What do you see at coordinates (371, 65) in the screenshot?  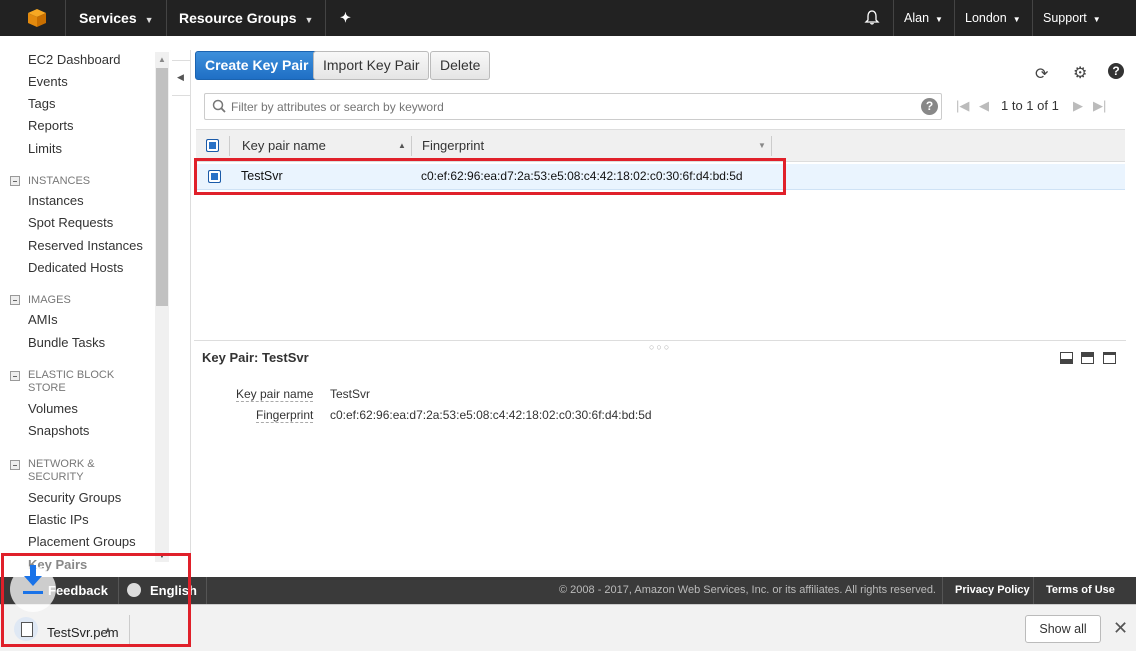 I see `import-key-pair-button: Import Key Pair` at bounding box center [371, 65].